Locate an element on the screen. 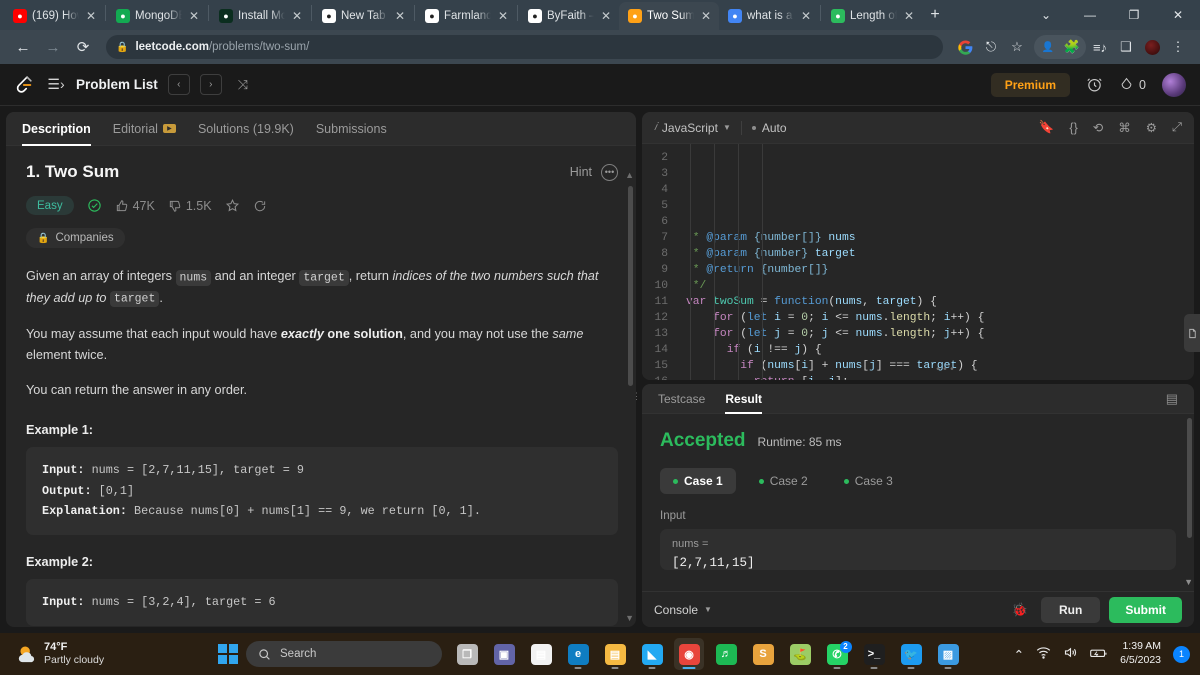  like-button: 47K is located at coordinates (135, 206).